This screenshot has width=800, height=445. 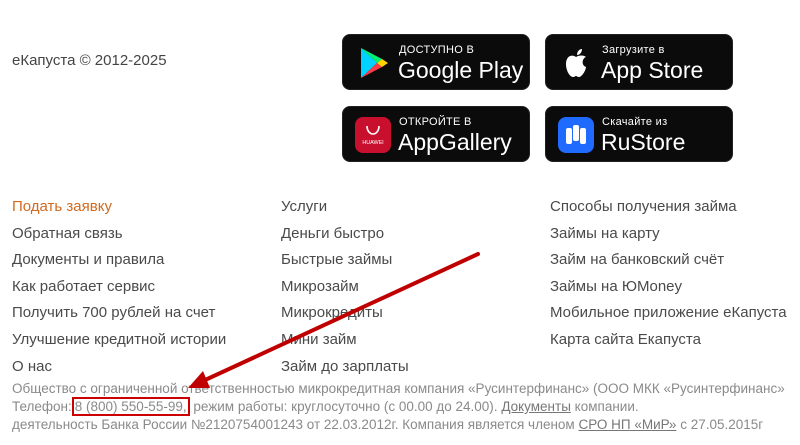 What do you see at coordinates (576, 63) in the screenshot?
I see `apple-icon` at bounding box center [576, 63].